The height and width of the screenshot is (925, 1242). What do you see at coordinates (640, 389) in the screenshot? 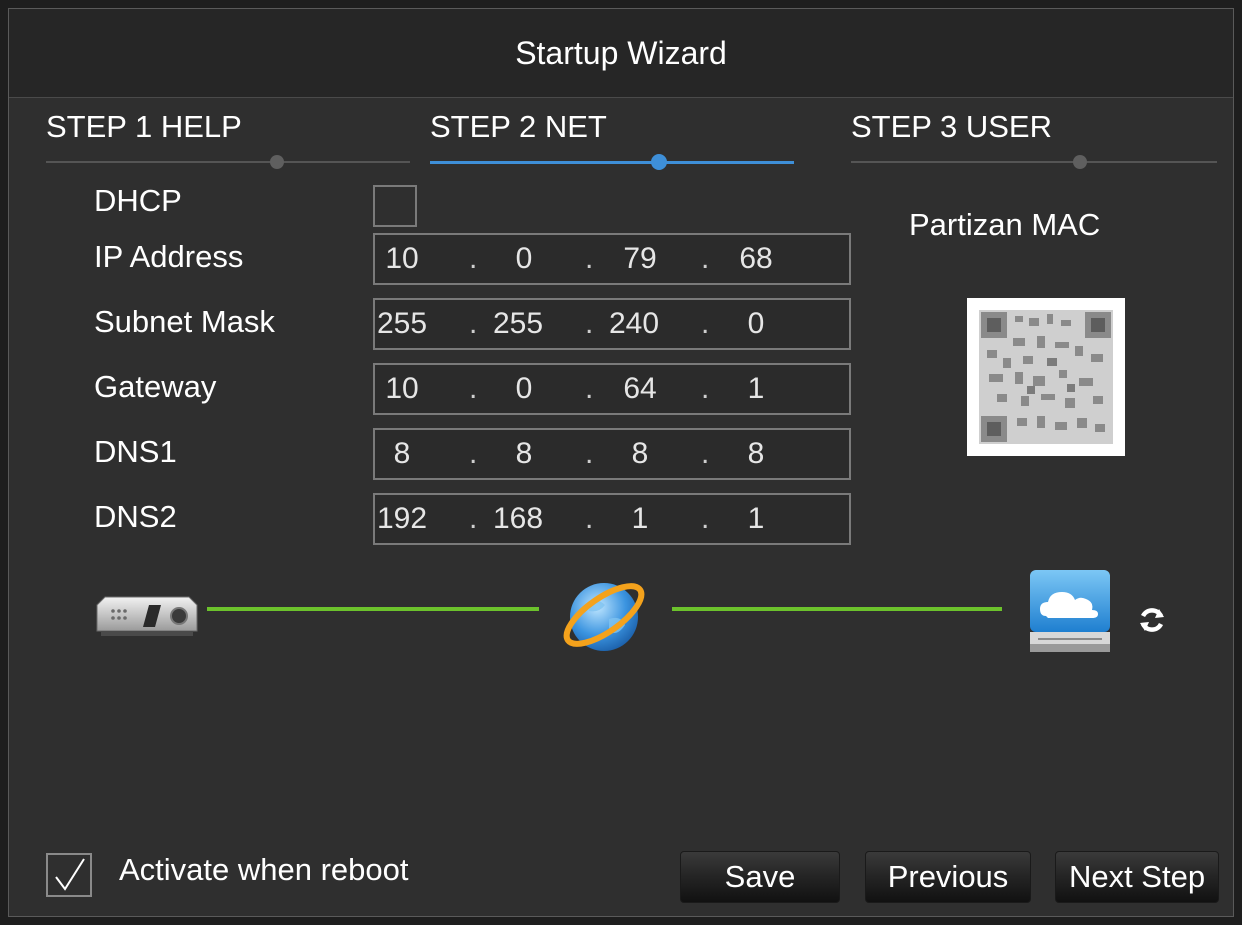
I see `gateway-octet-3: 64` at bounding box center [640, 389].